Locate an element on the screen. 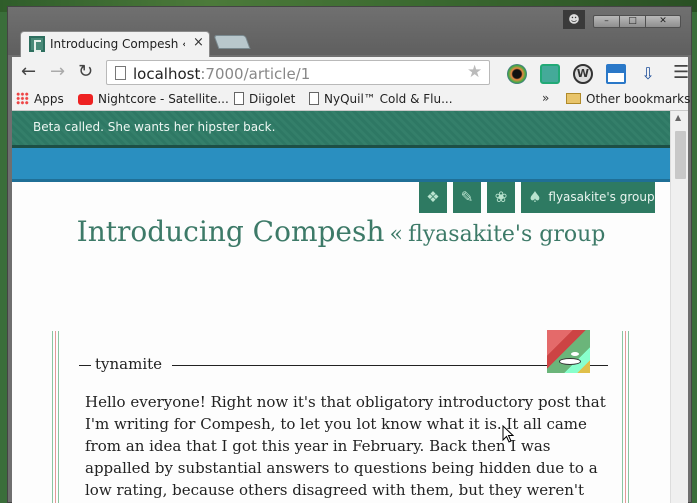  youtube-icon is located at coordinates (85, 99).